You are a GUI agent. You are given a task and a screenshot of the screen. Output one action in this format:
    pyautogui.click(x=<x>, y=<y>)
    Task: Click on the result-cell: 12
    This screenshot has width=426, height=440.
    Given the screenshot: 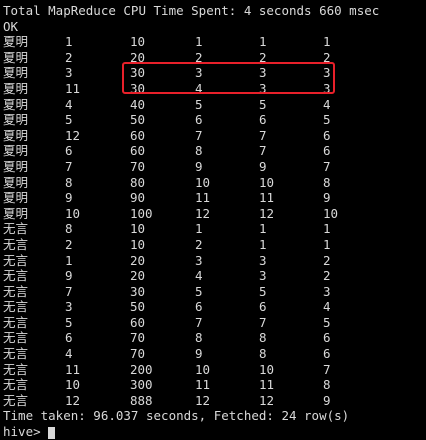 What is the action you would take?
    pyautogui.click(x=73, y=400)
    